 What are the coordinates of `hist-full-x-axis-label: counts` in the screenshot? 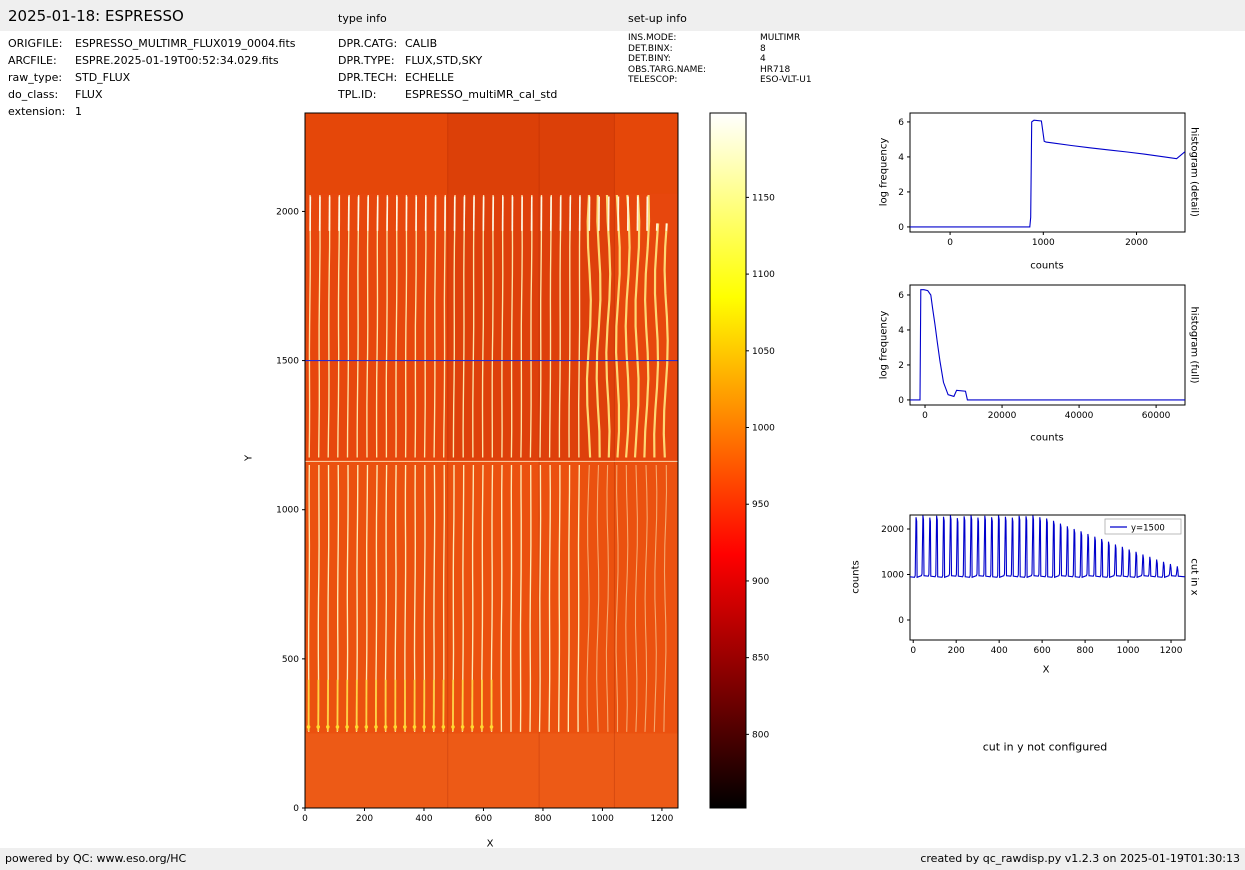 It's located at (1047, 438).